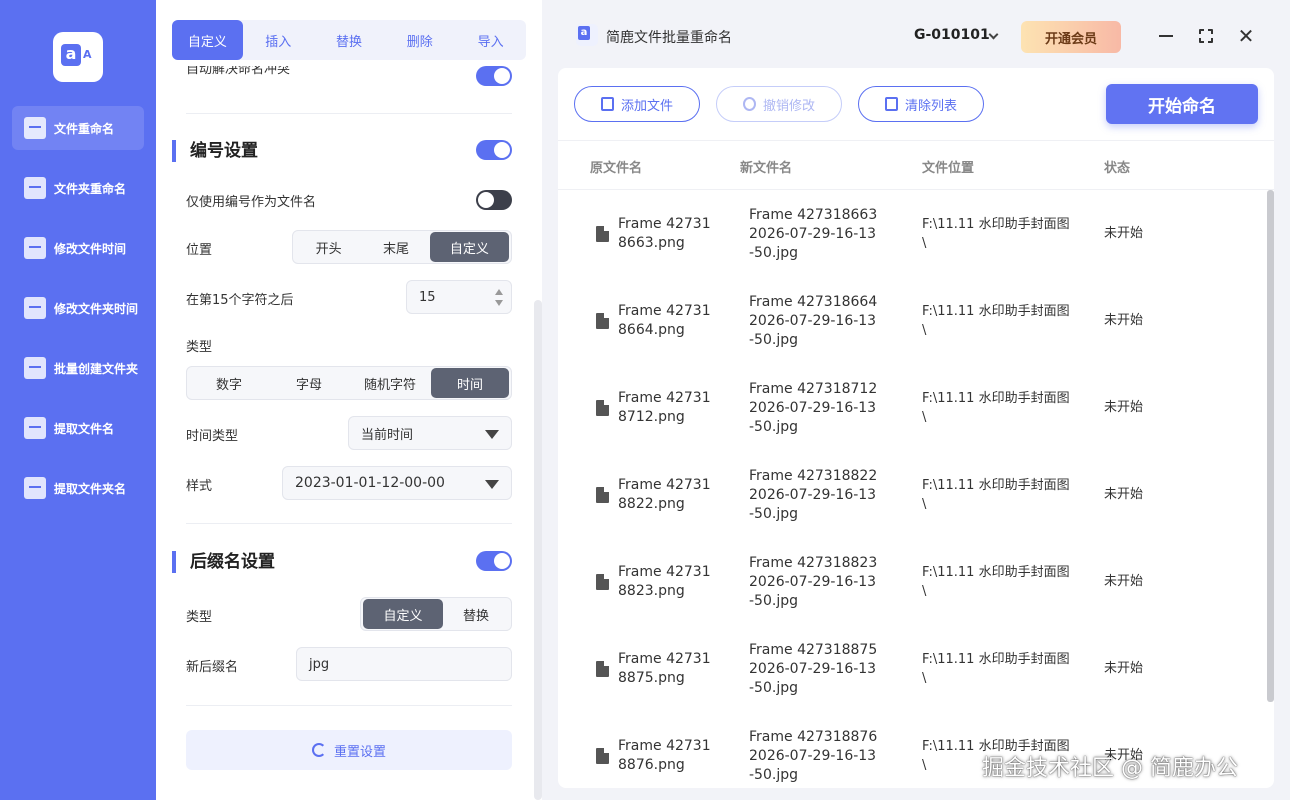  I want to click on sidebar-item-file-rename: 文件重命名, so click(78, 128).